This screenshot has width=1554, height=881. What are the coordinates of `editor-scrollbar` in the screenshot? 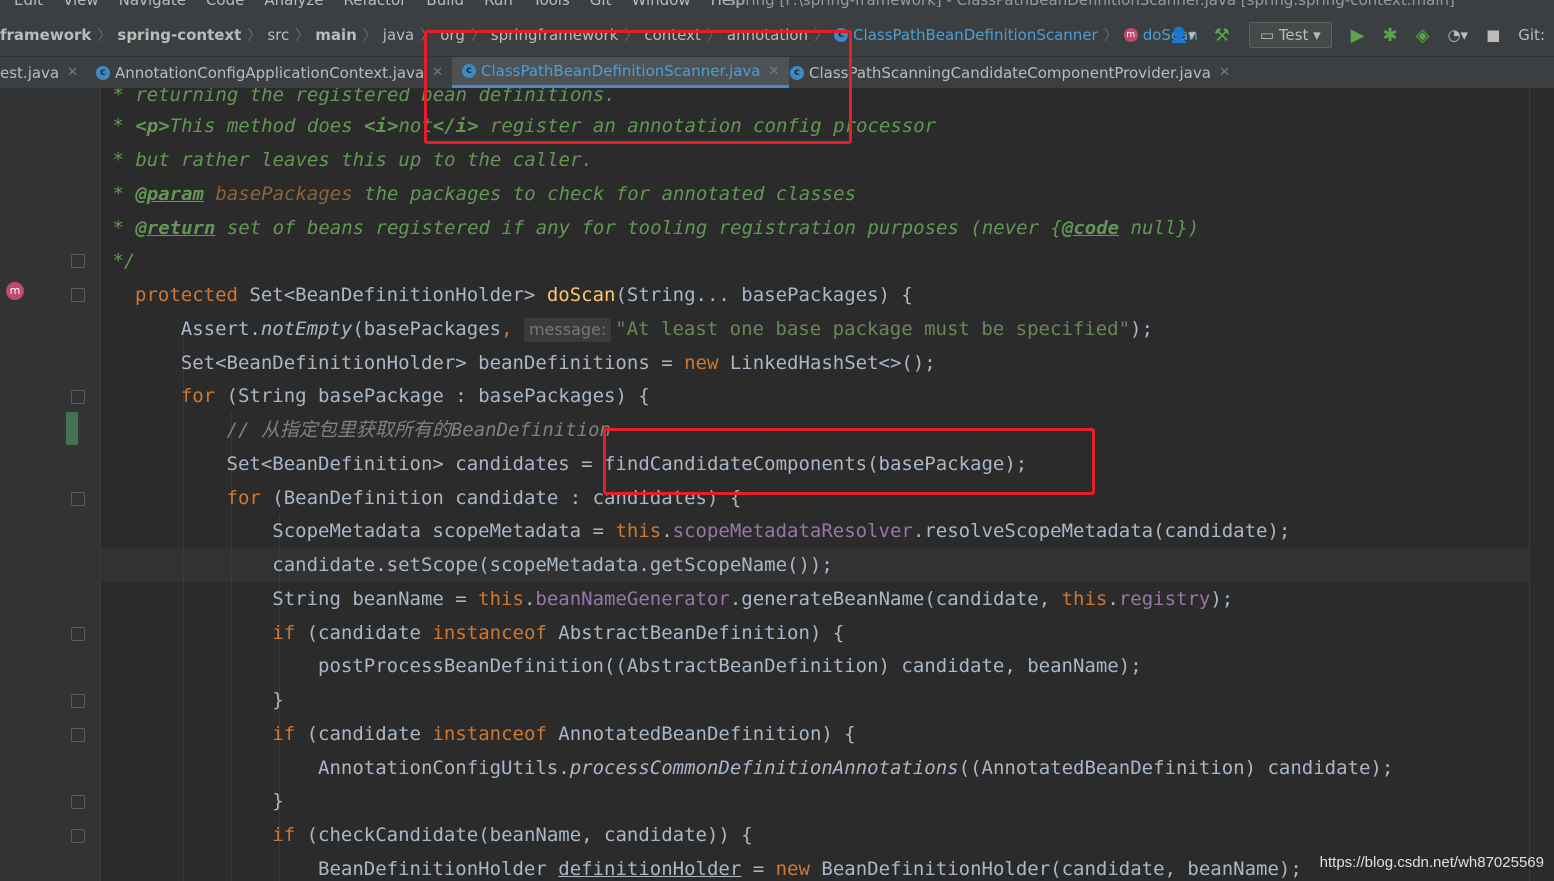 It's located at (1541, 484).